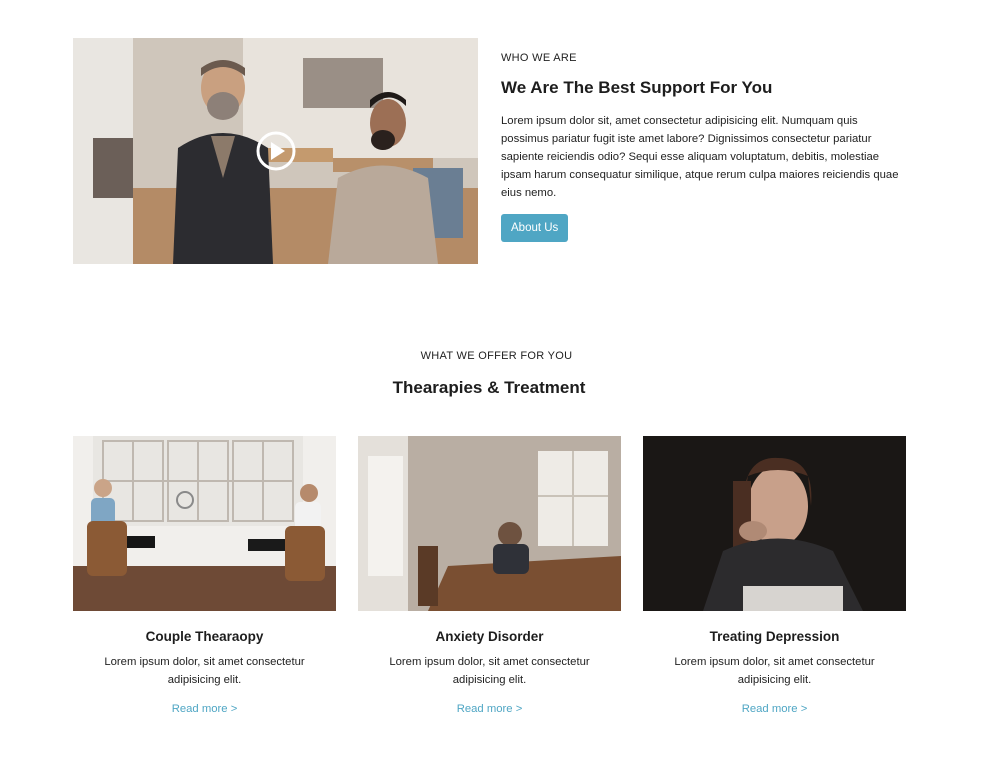  Describe the element at coordinates (535, 228) in the screenshot. I see `about-us-button: About Us` at that location.